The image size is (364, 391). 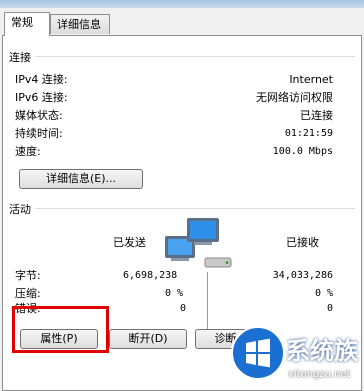 I want to click on brand-logo-icon, so click(x=258, y=353).